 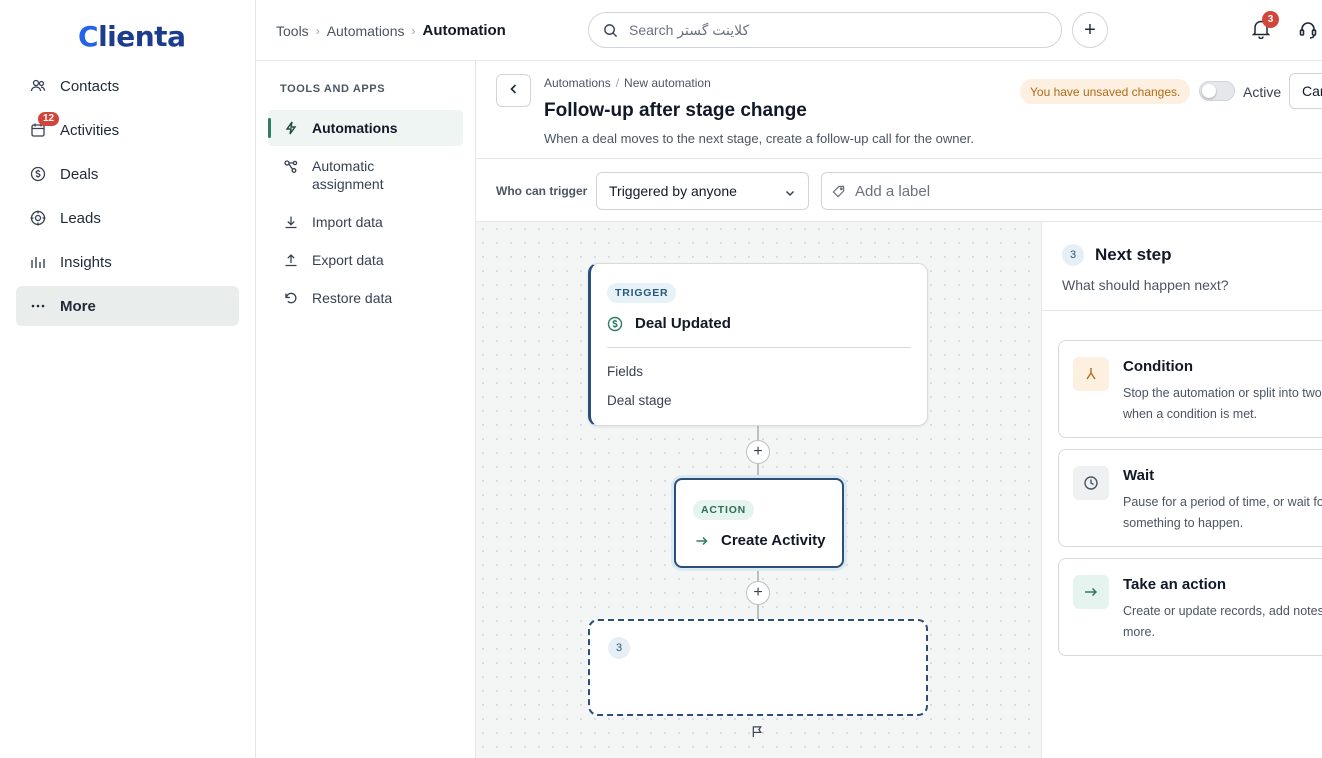 I want to click on pending-step-node: 3, so click(x=758, y=667).